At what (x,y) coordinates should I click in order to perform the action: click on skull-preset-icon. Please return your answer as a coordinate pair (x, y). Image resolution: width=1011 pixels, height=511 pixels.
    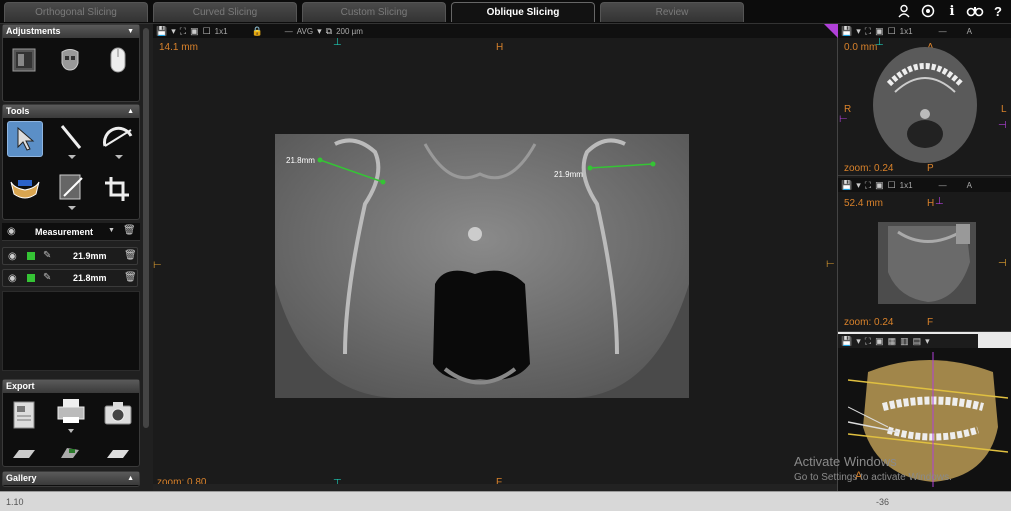
    Looking at the image, I should click on (70, 60).